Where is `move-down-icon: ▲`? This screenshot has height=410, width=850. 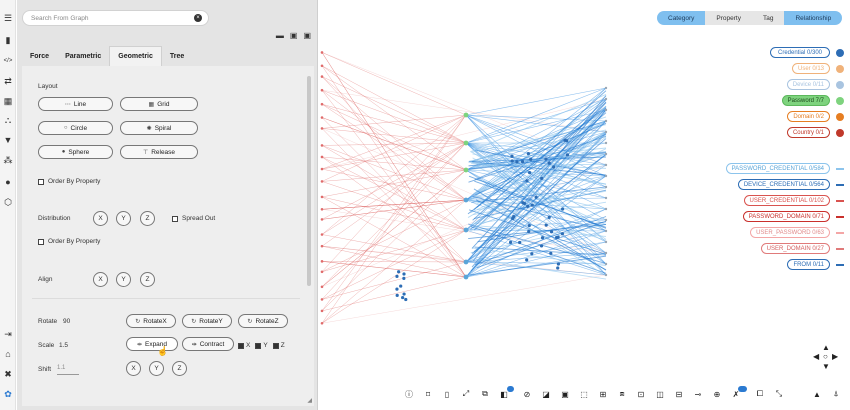 move-down-icon: ▲ is located at coordinates (817, 394).